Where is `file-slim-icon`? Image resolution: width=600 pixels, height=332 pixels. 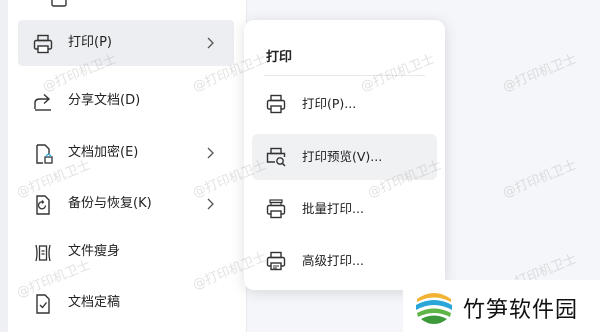
file-slim-icon is located at coordinates (43, 253).